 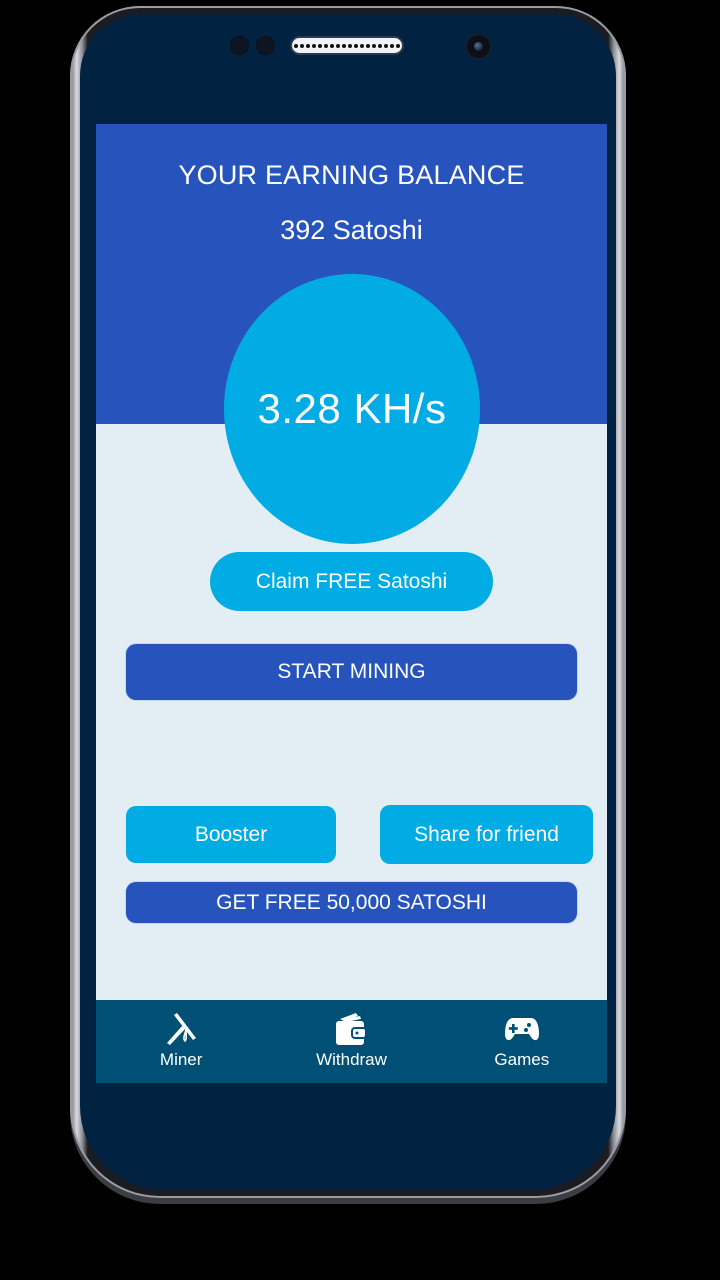 What do you see at coordinates (351, 902) in the screenshot?
I see `get-free-satoshi-button: GET FREE 50,000 SATOSHI` at bounding box center [351, 902].